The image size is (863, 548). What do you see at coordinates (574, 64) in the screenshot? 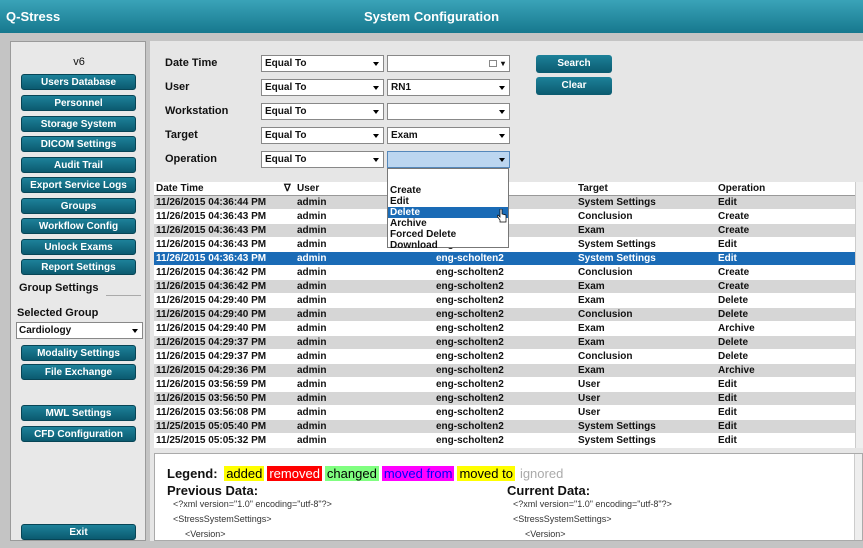
I see `search-button: Search` at bounding box center [574, 64].